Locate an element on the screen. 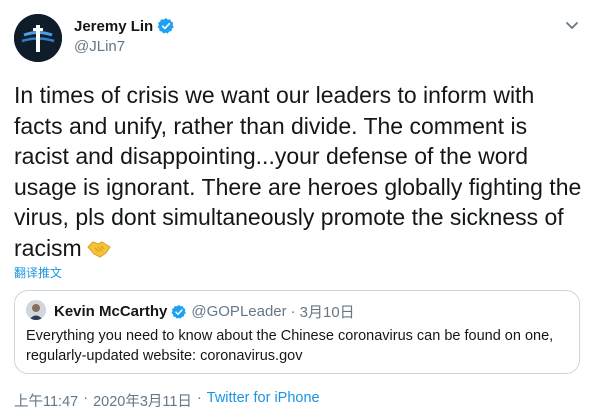  chevron-down-icon is located at coordinates (572, 26).